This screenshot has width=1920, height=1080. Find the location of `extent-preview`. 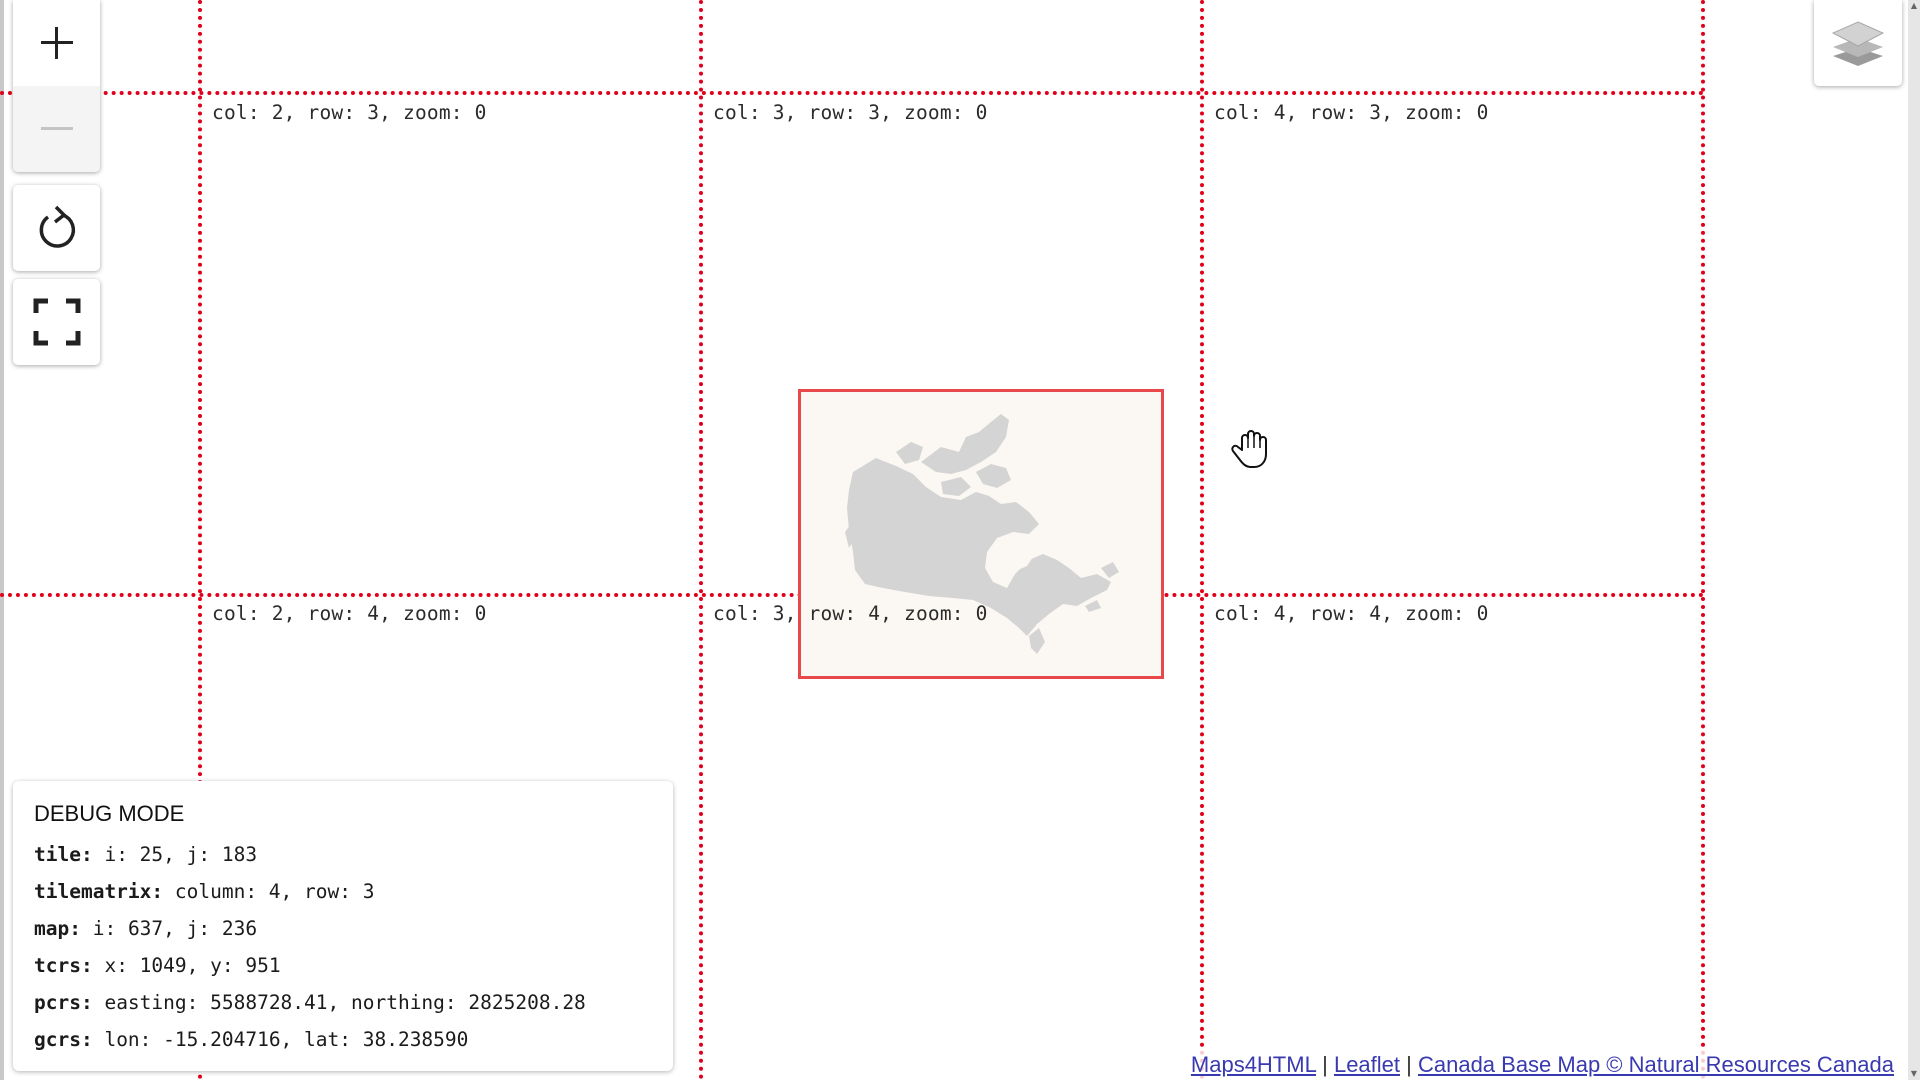

extent-preview is located at coordinates (981, 534).